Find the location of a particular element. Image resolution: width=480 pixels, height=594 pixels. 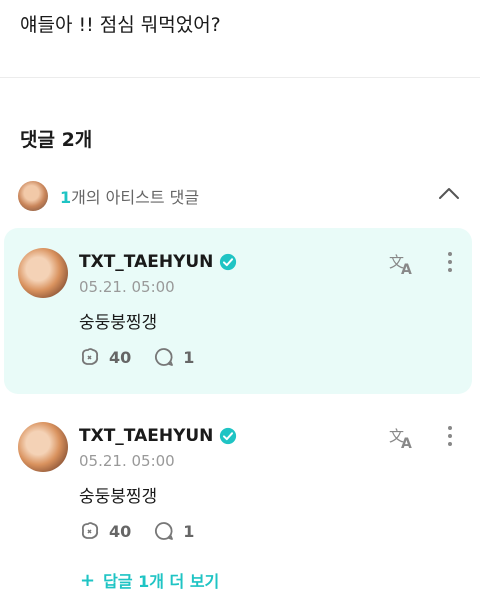

artist-comment-count: 1 is located at coordinates (66, 197).